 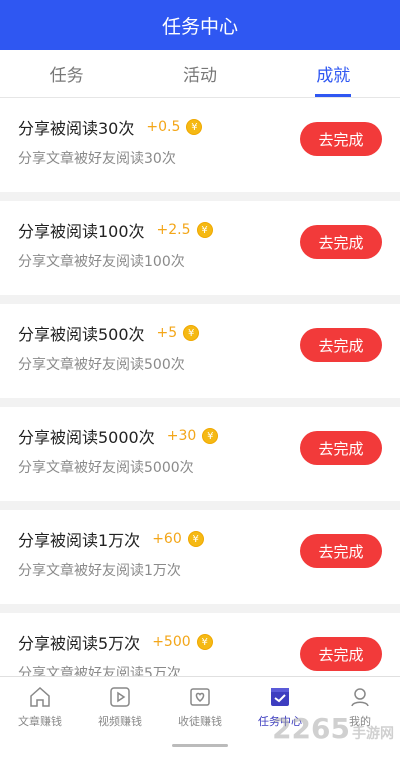 I want to click on app-header: 任务中心, so click(x=200, y=25).